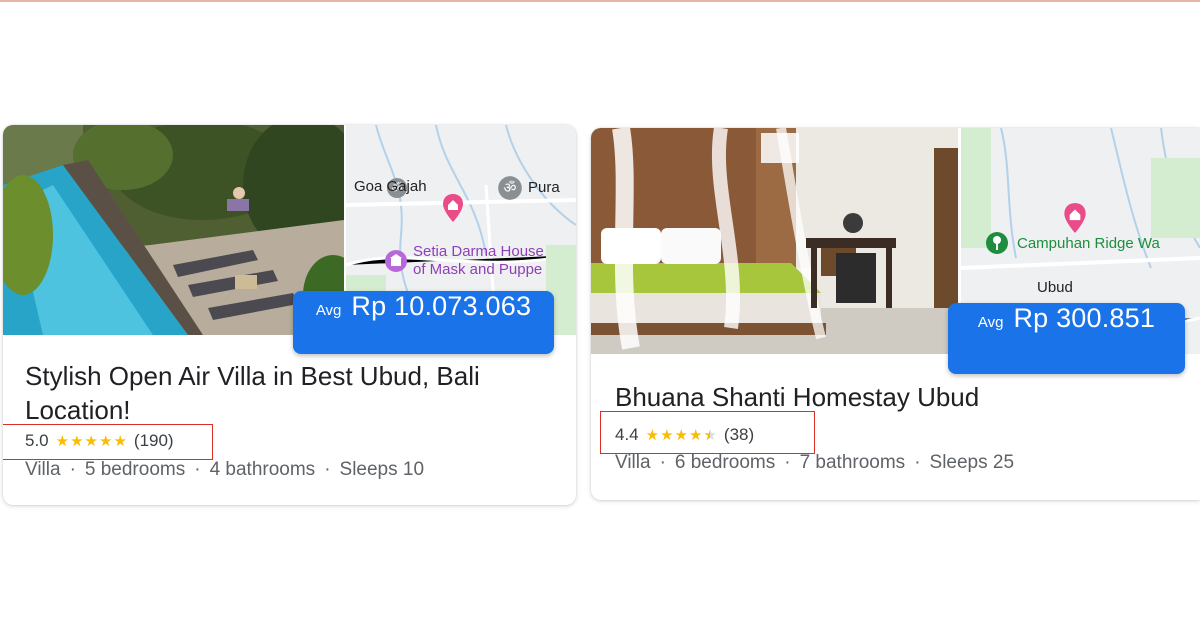  What do you see at coordinates (997, 245) in the screenshot?
I see `park-icon` at bounding box center [997, 245].